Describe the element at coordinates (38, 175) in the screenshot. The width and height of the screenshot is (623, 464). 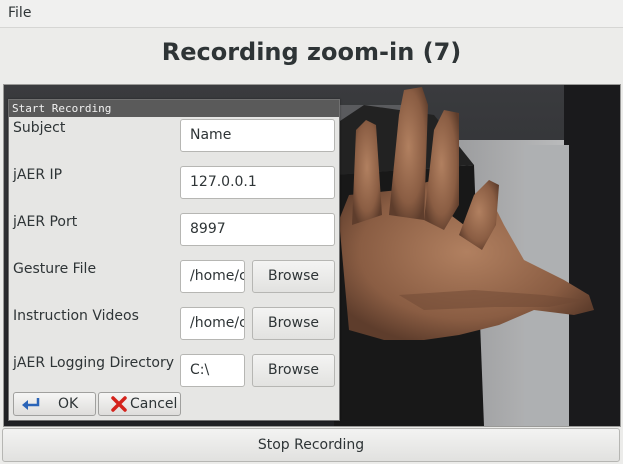
I see `jaer-ip-label: jAER IP` at that location.